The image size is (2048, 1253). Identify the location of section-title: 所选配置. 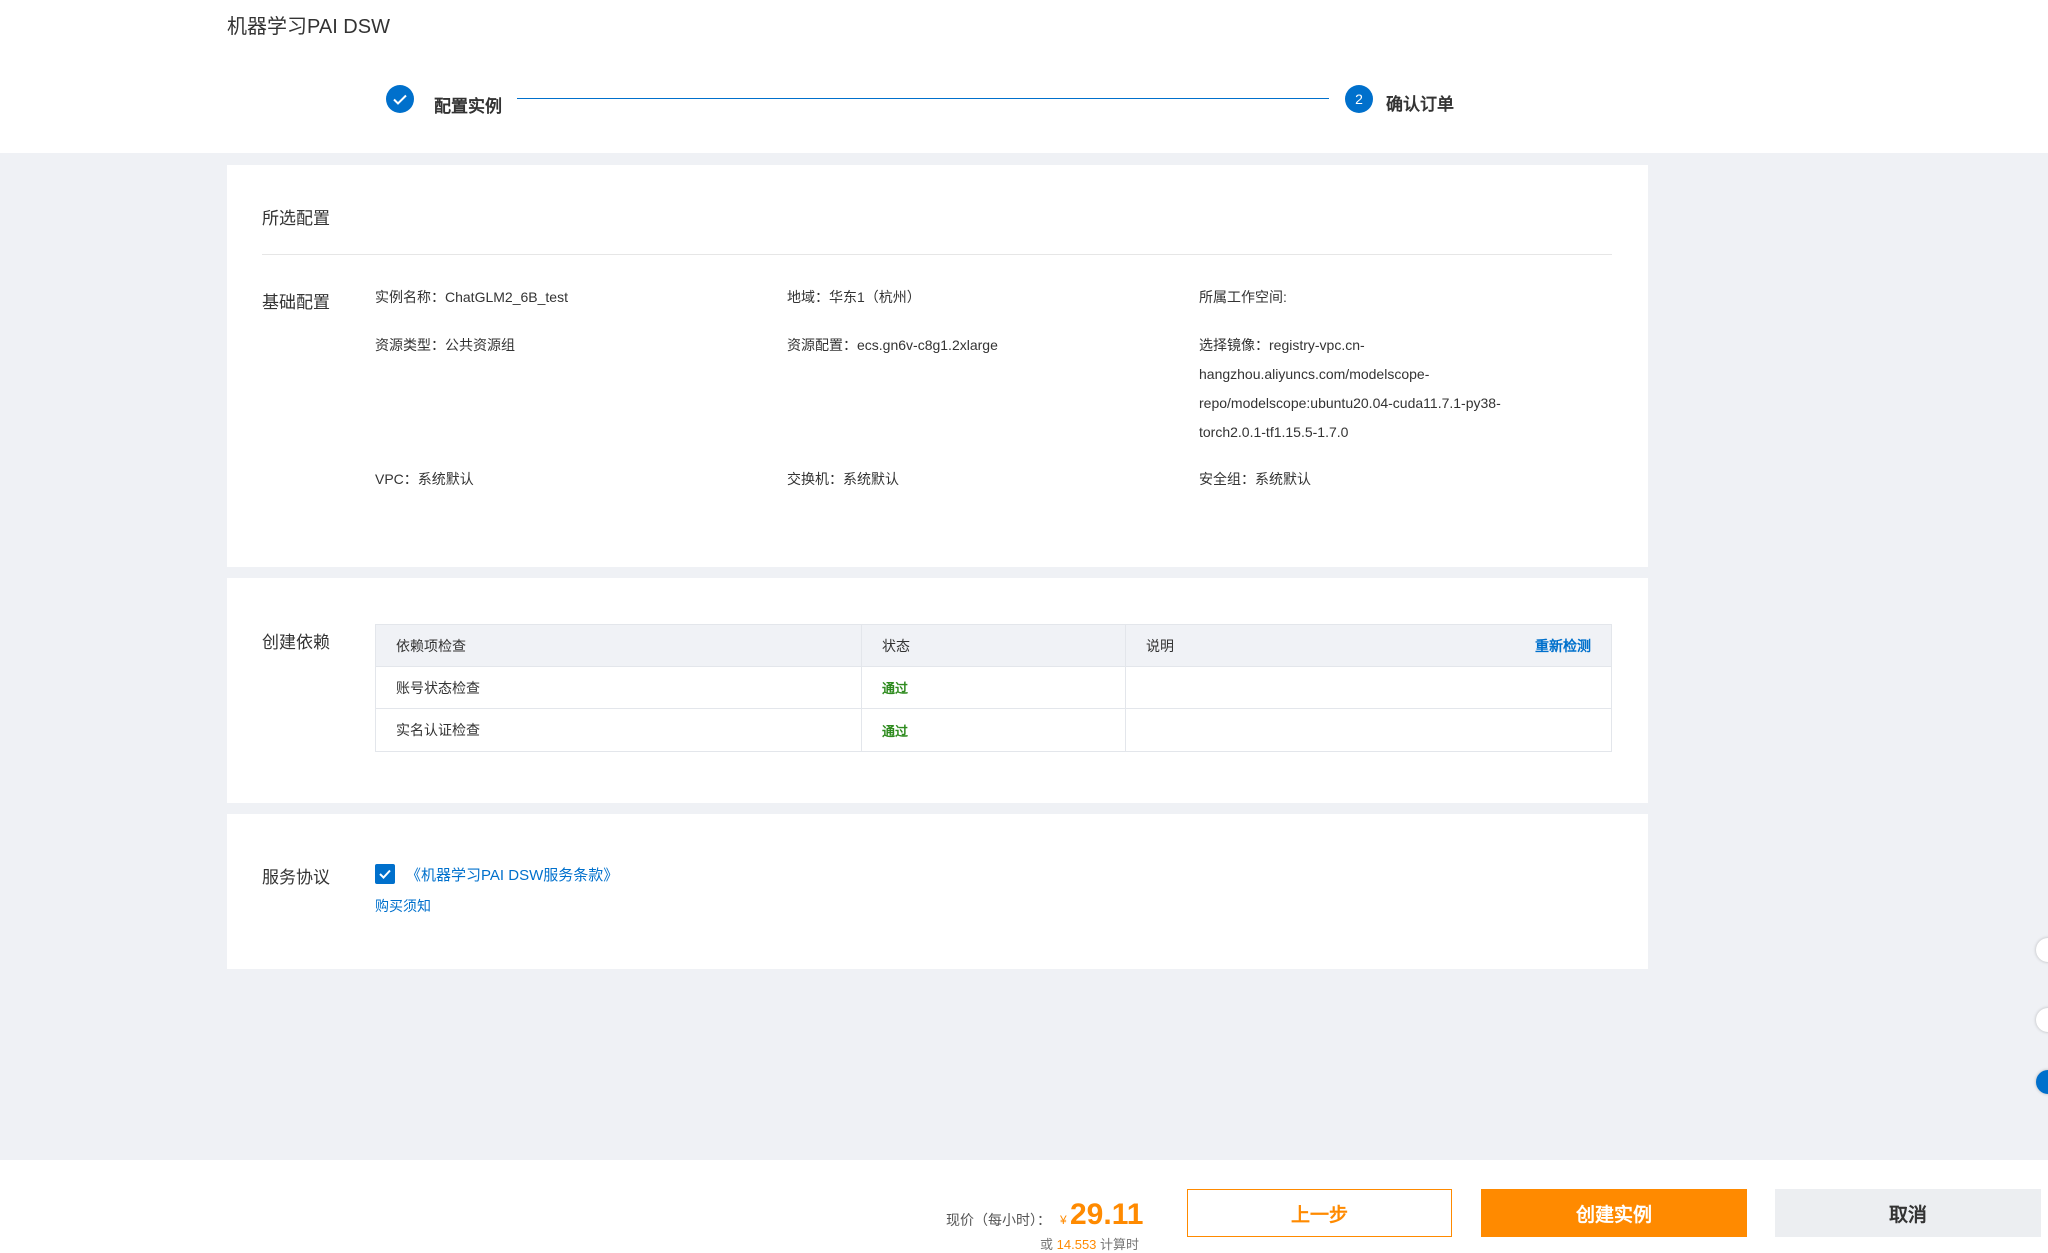
(296, 218).